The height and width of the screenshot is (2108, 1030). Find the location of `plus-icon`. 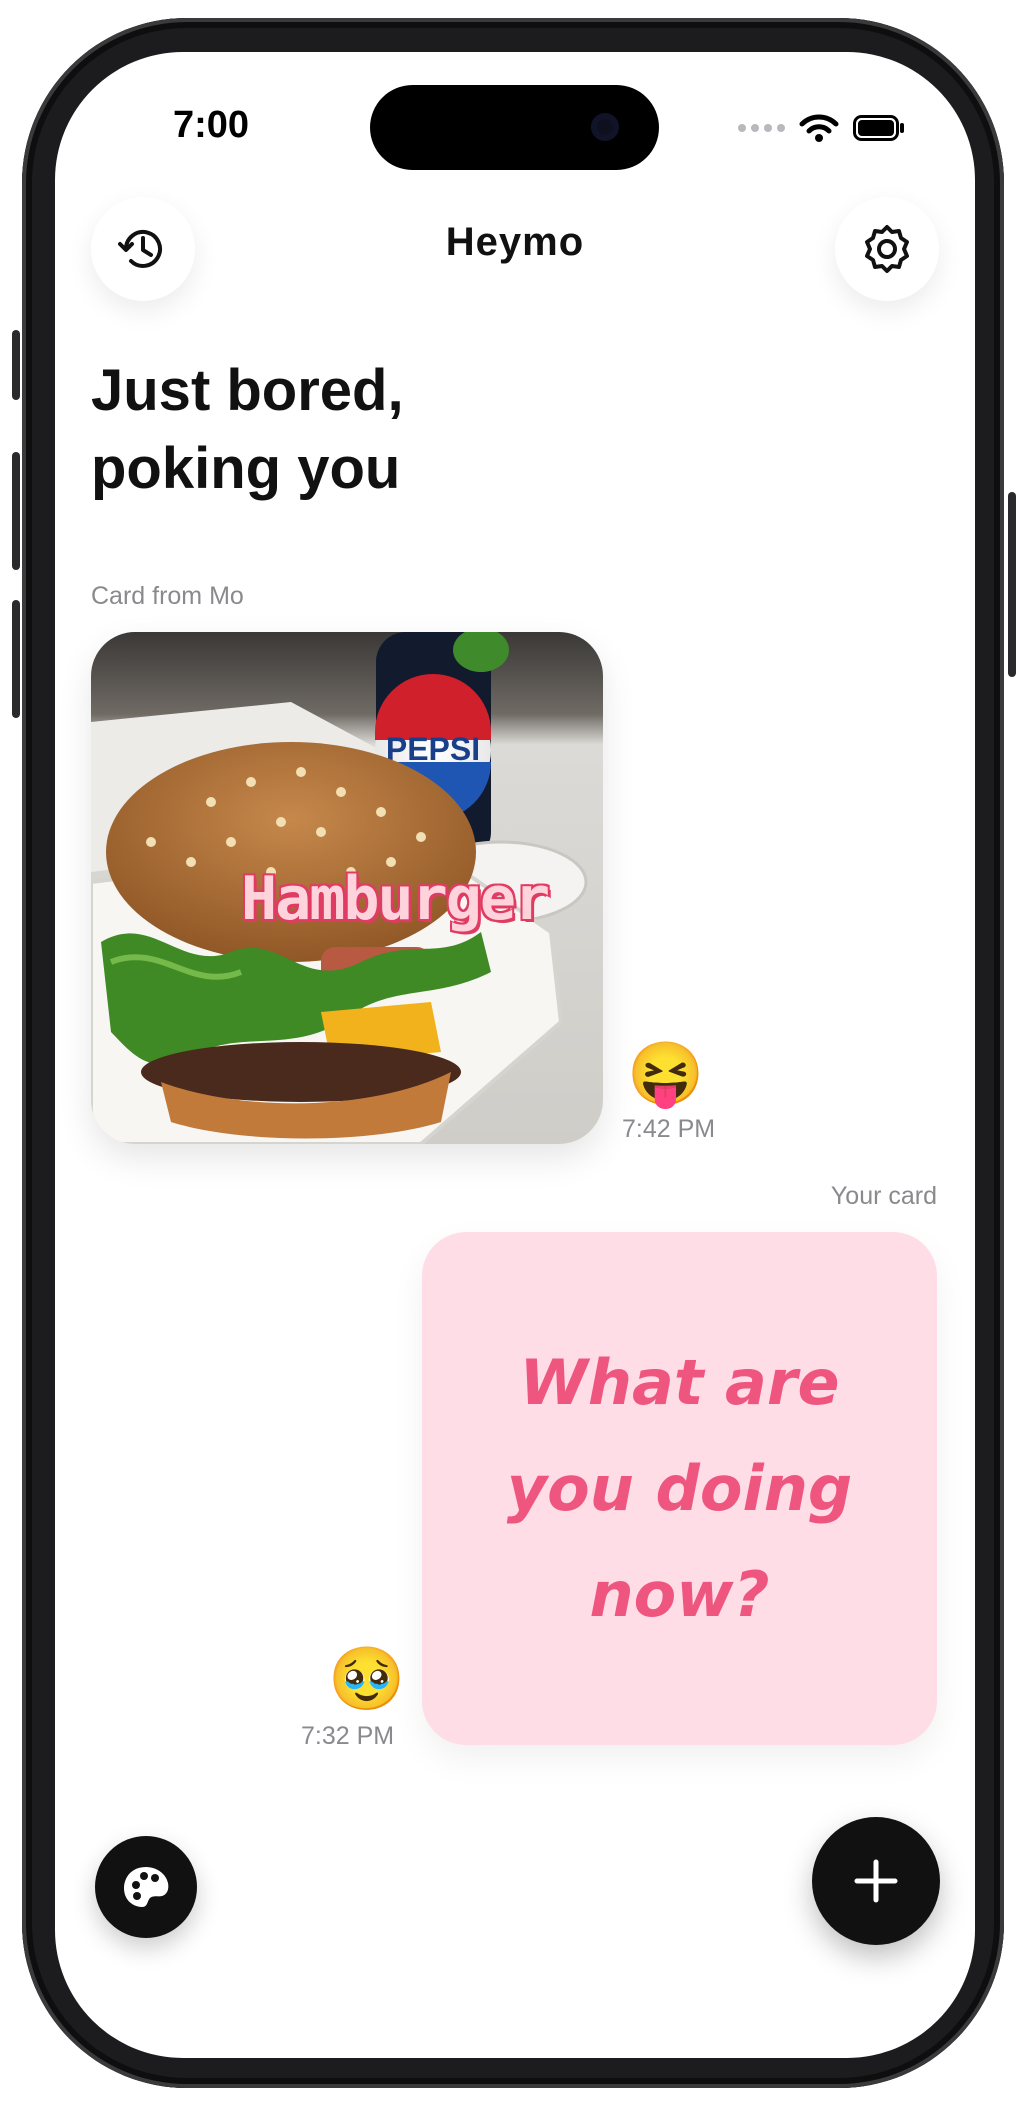

plus-icon is located at coordinates (876, 1881).